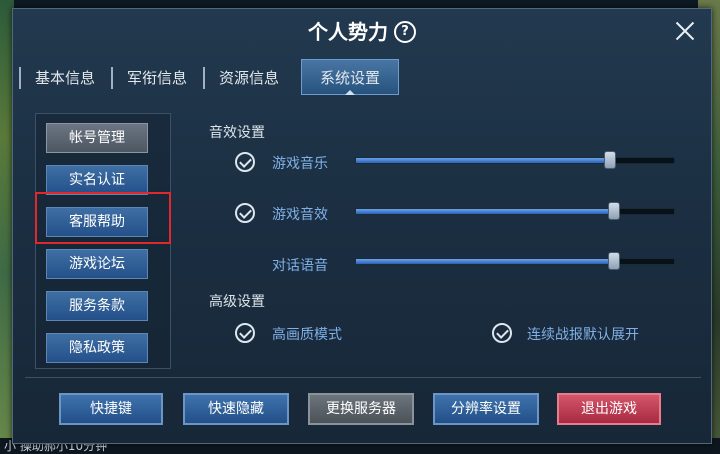 The width and height of the screenshot is (720, 454). Describe the element at coordinates (361, 409) in the screenshot. I see `change-server-button: 更换服务器` at that location.